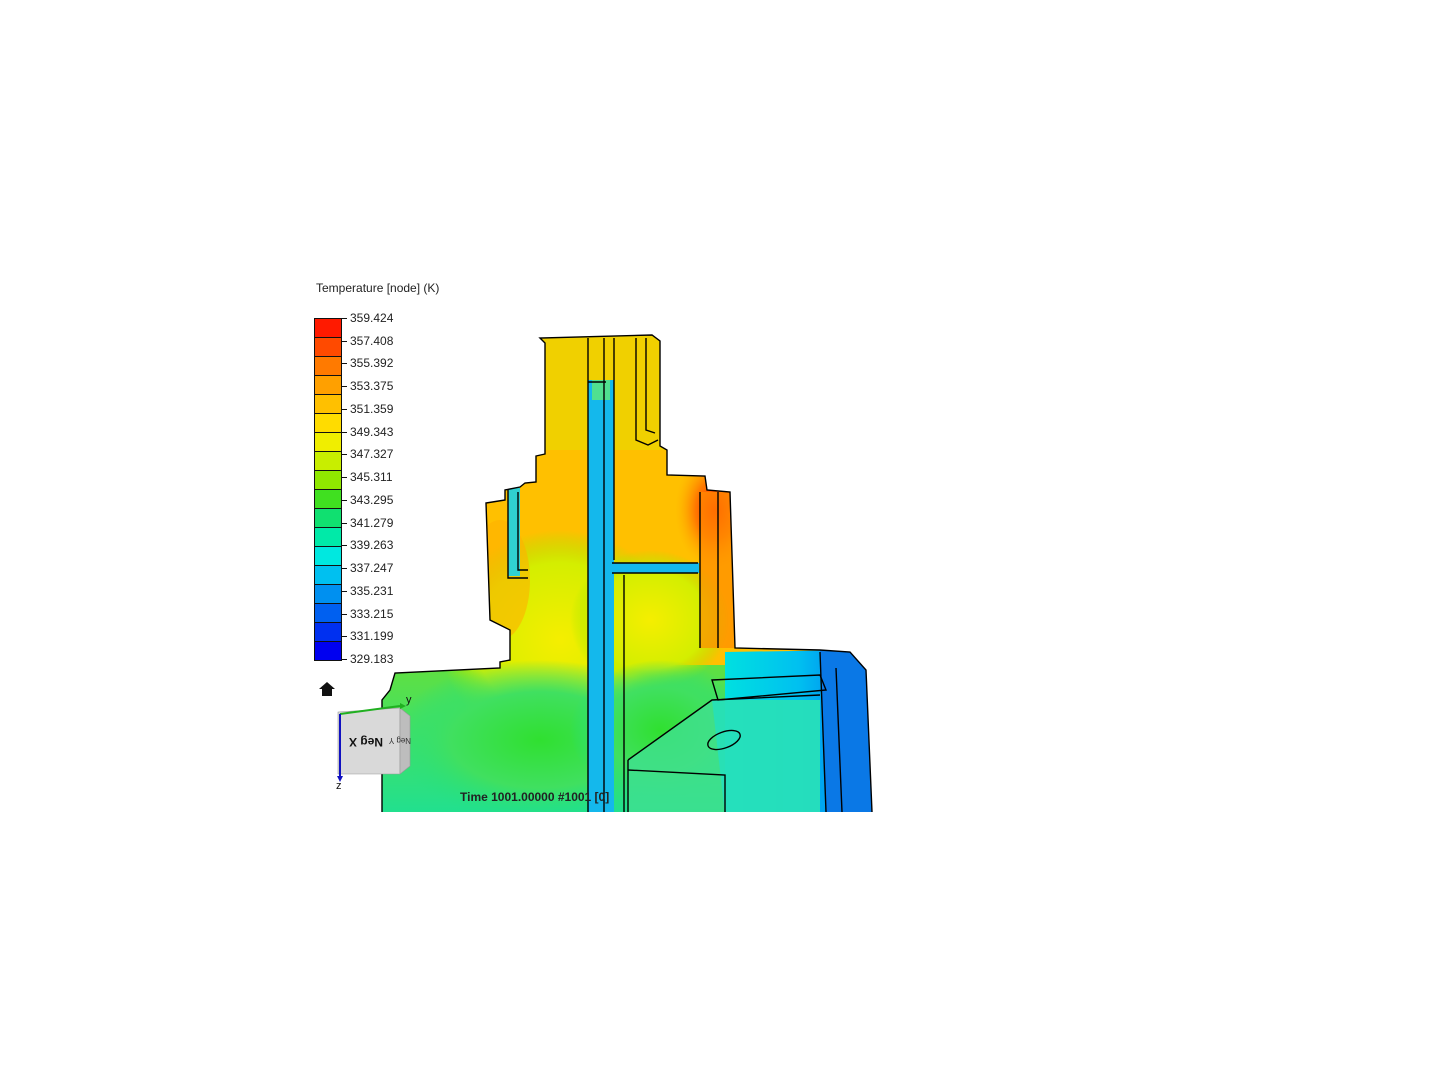 The height and width of the screenshot is (1080, 1440). Describe the element at coordinates (372, 363) in the screenshot. I see `legend-label: 355.392` at that location.